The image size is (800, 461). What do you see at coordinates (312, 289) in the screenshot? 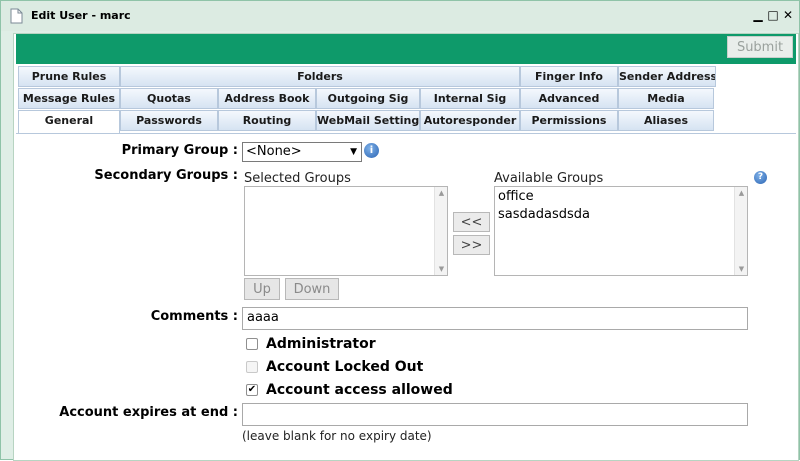
I see `move-down-button: Down` at bounding box center [312, 289].